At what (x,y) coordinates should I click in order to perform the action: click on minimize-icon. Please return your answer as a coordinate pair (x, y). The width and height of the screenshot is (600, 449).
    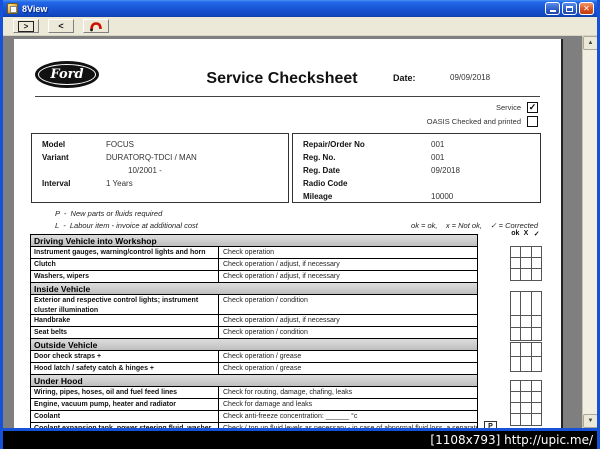
    Looking at the image, I should click on (552, 11).